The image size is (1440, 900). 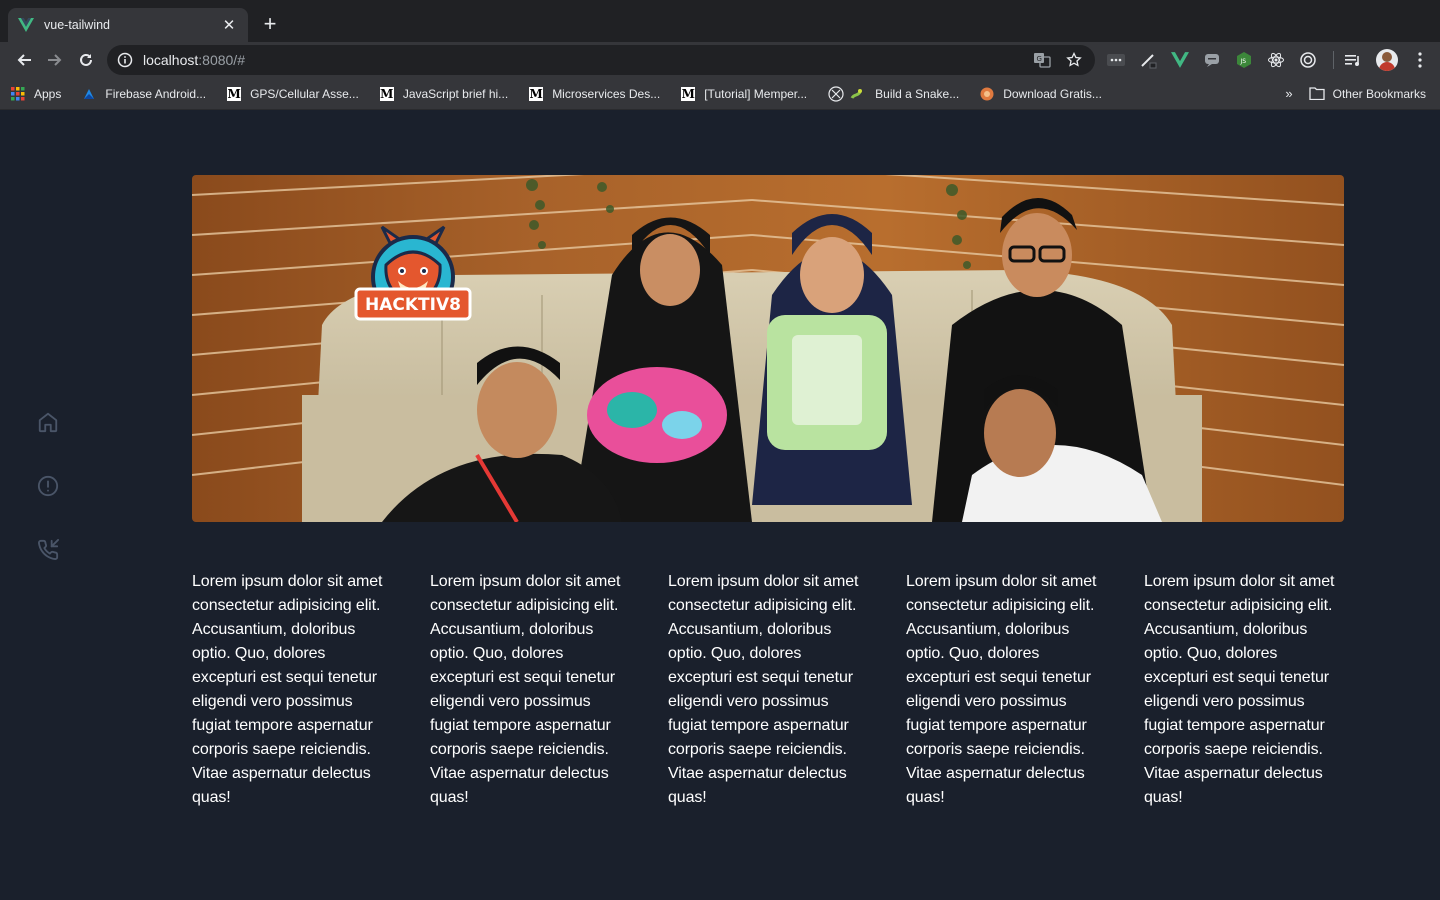 What do you see at coordinates (77, 25) in the screenshot?
I see `tab-title: vue-tailwind` at bounding box center [77, 25].